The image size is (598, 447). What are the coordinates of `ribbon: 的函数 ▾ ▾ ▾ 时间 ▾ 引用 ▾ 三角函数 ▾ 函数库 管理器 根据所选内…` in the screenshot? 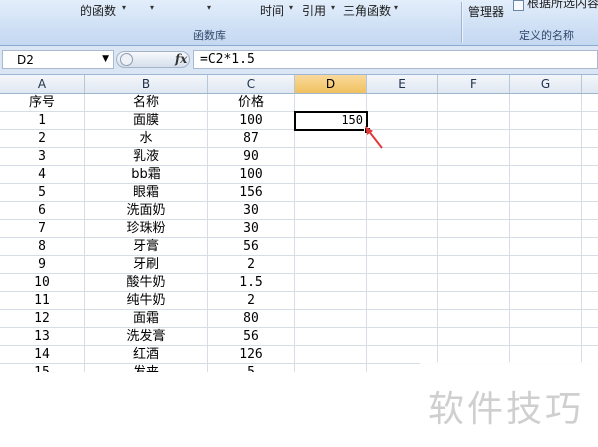 It's located at (299, 23).